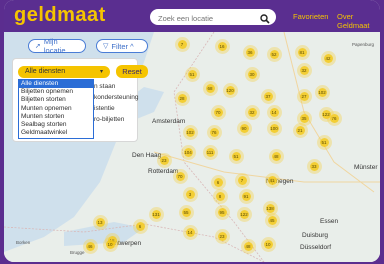  What do you see at coordinates (109, 119) in the screenshot?
I see `filter-option-partial: ro-biljetten` at bounding box center [109, 119].